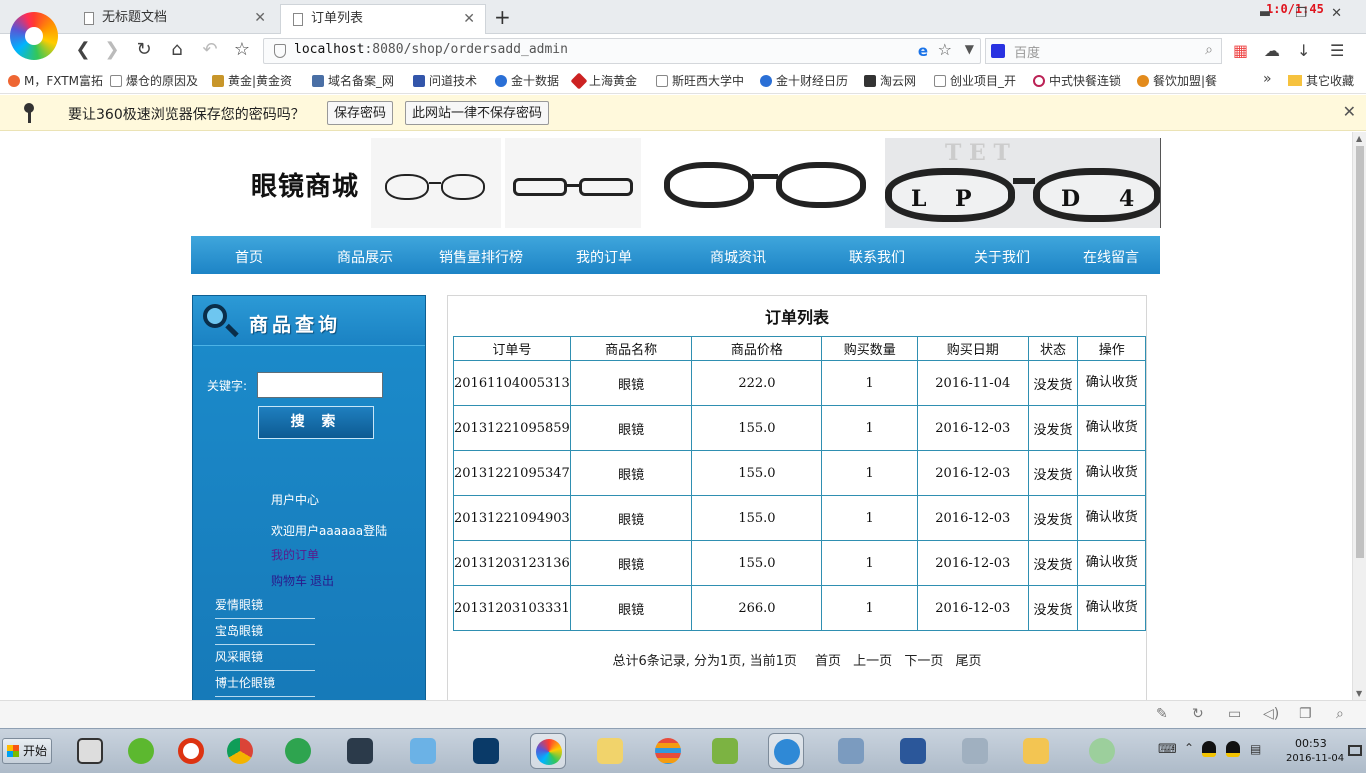 The width and height of the screenshot is (1366, 773). What do you see at coordinates (252, 80) in the screenshot?
I see `bookmark-item: 黄金|黄金资` at bounding box center [252, 80].